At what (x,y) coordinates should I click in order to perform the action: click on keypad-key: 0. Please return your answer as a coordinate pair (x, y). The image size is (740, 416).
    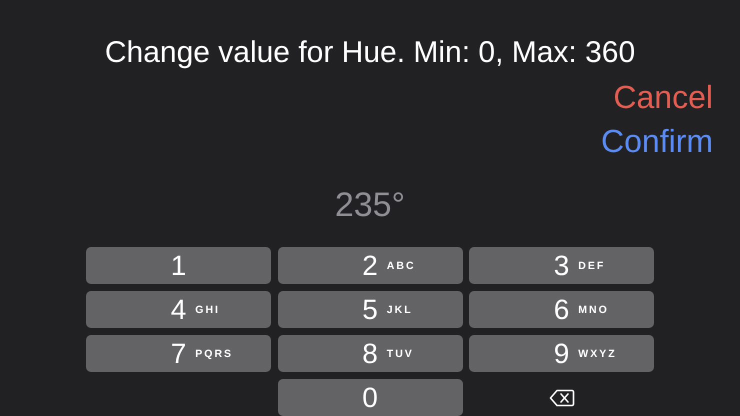
    Looking at the image, I should click on (370, 397).